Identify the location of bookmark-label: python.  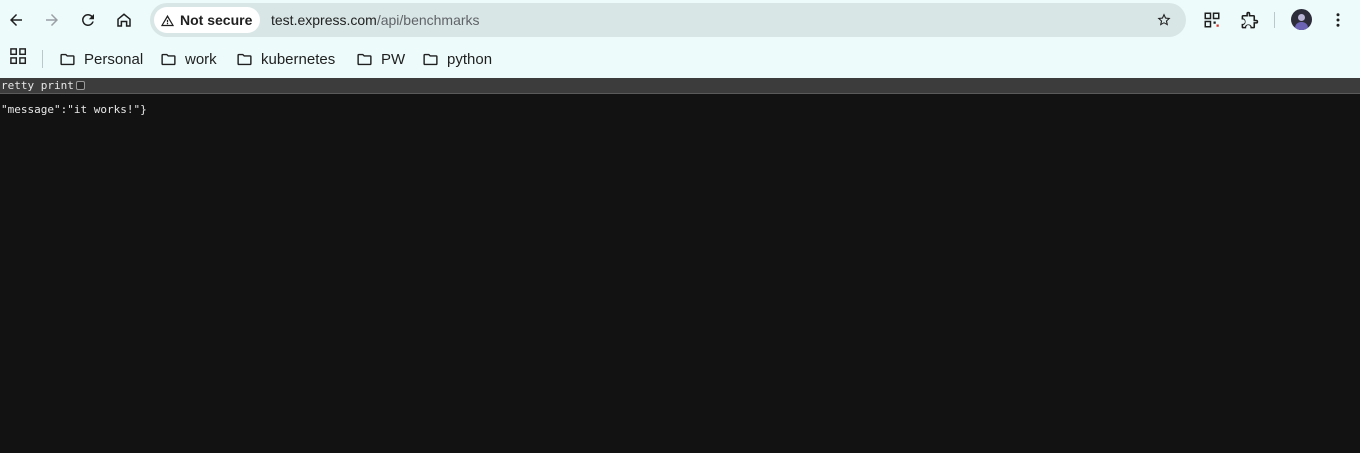
(470, 59).